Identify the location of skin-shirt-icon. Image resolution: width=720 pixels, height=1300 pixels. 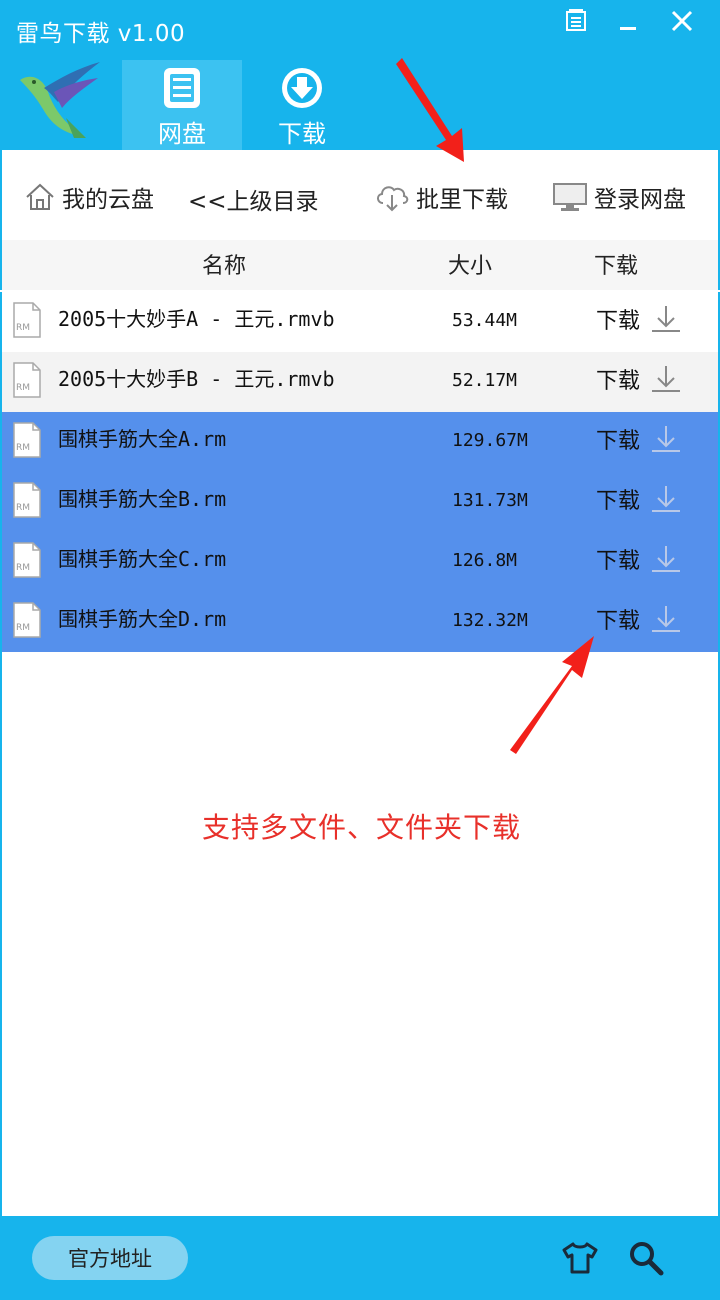
(580, 1258).